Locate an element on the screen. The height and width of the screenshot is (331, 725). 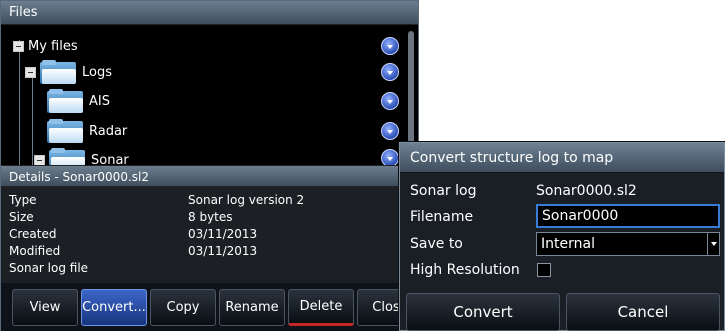
rename-button: Rename is located at coordinates (252, 307).